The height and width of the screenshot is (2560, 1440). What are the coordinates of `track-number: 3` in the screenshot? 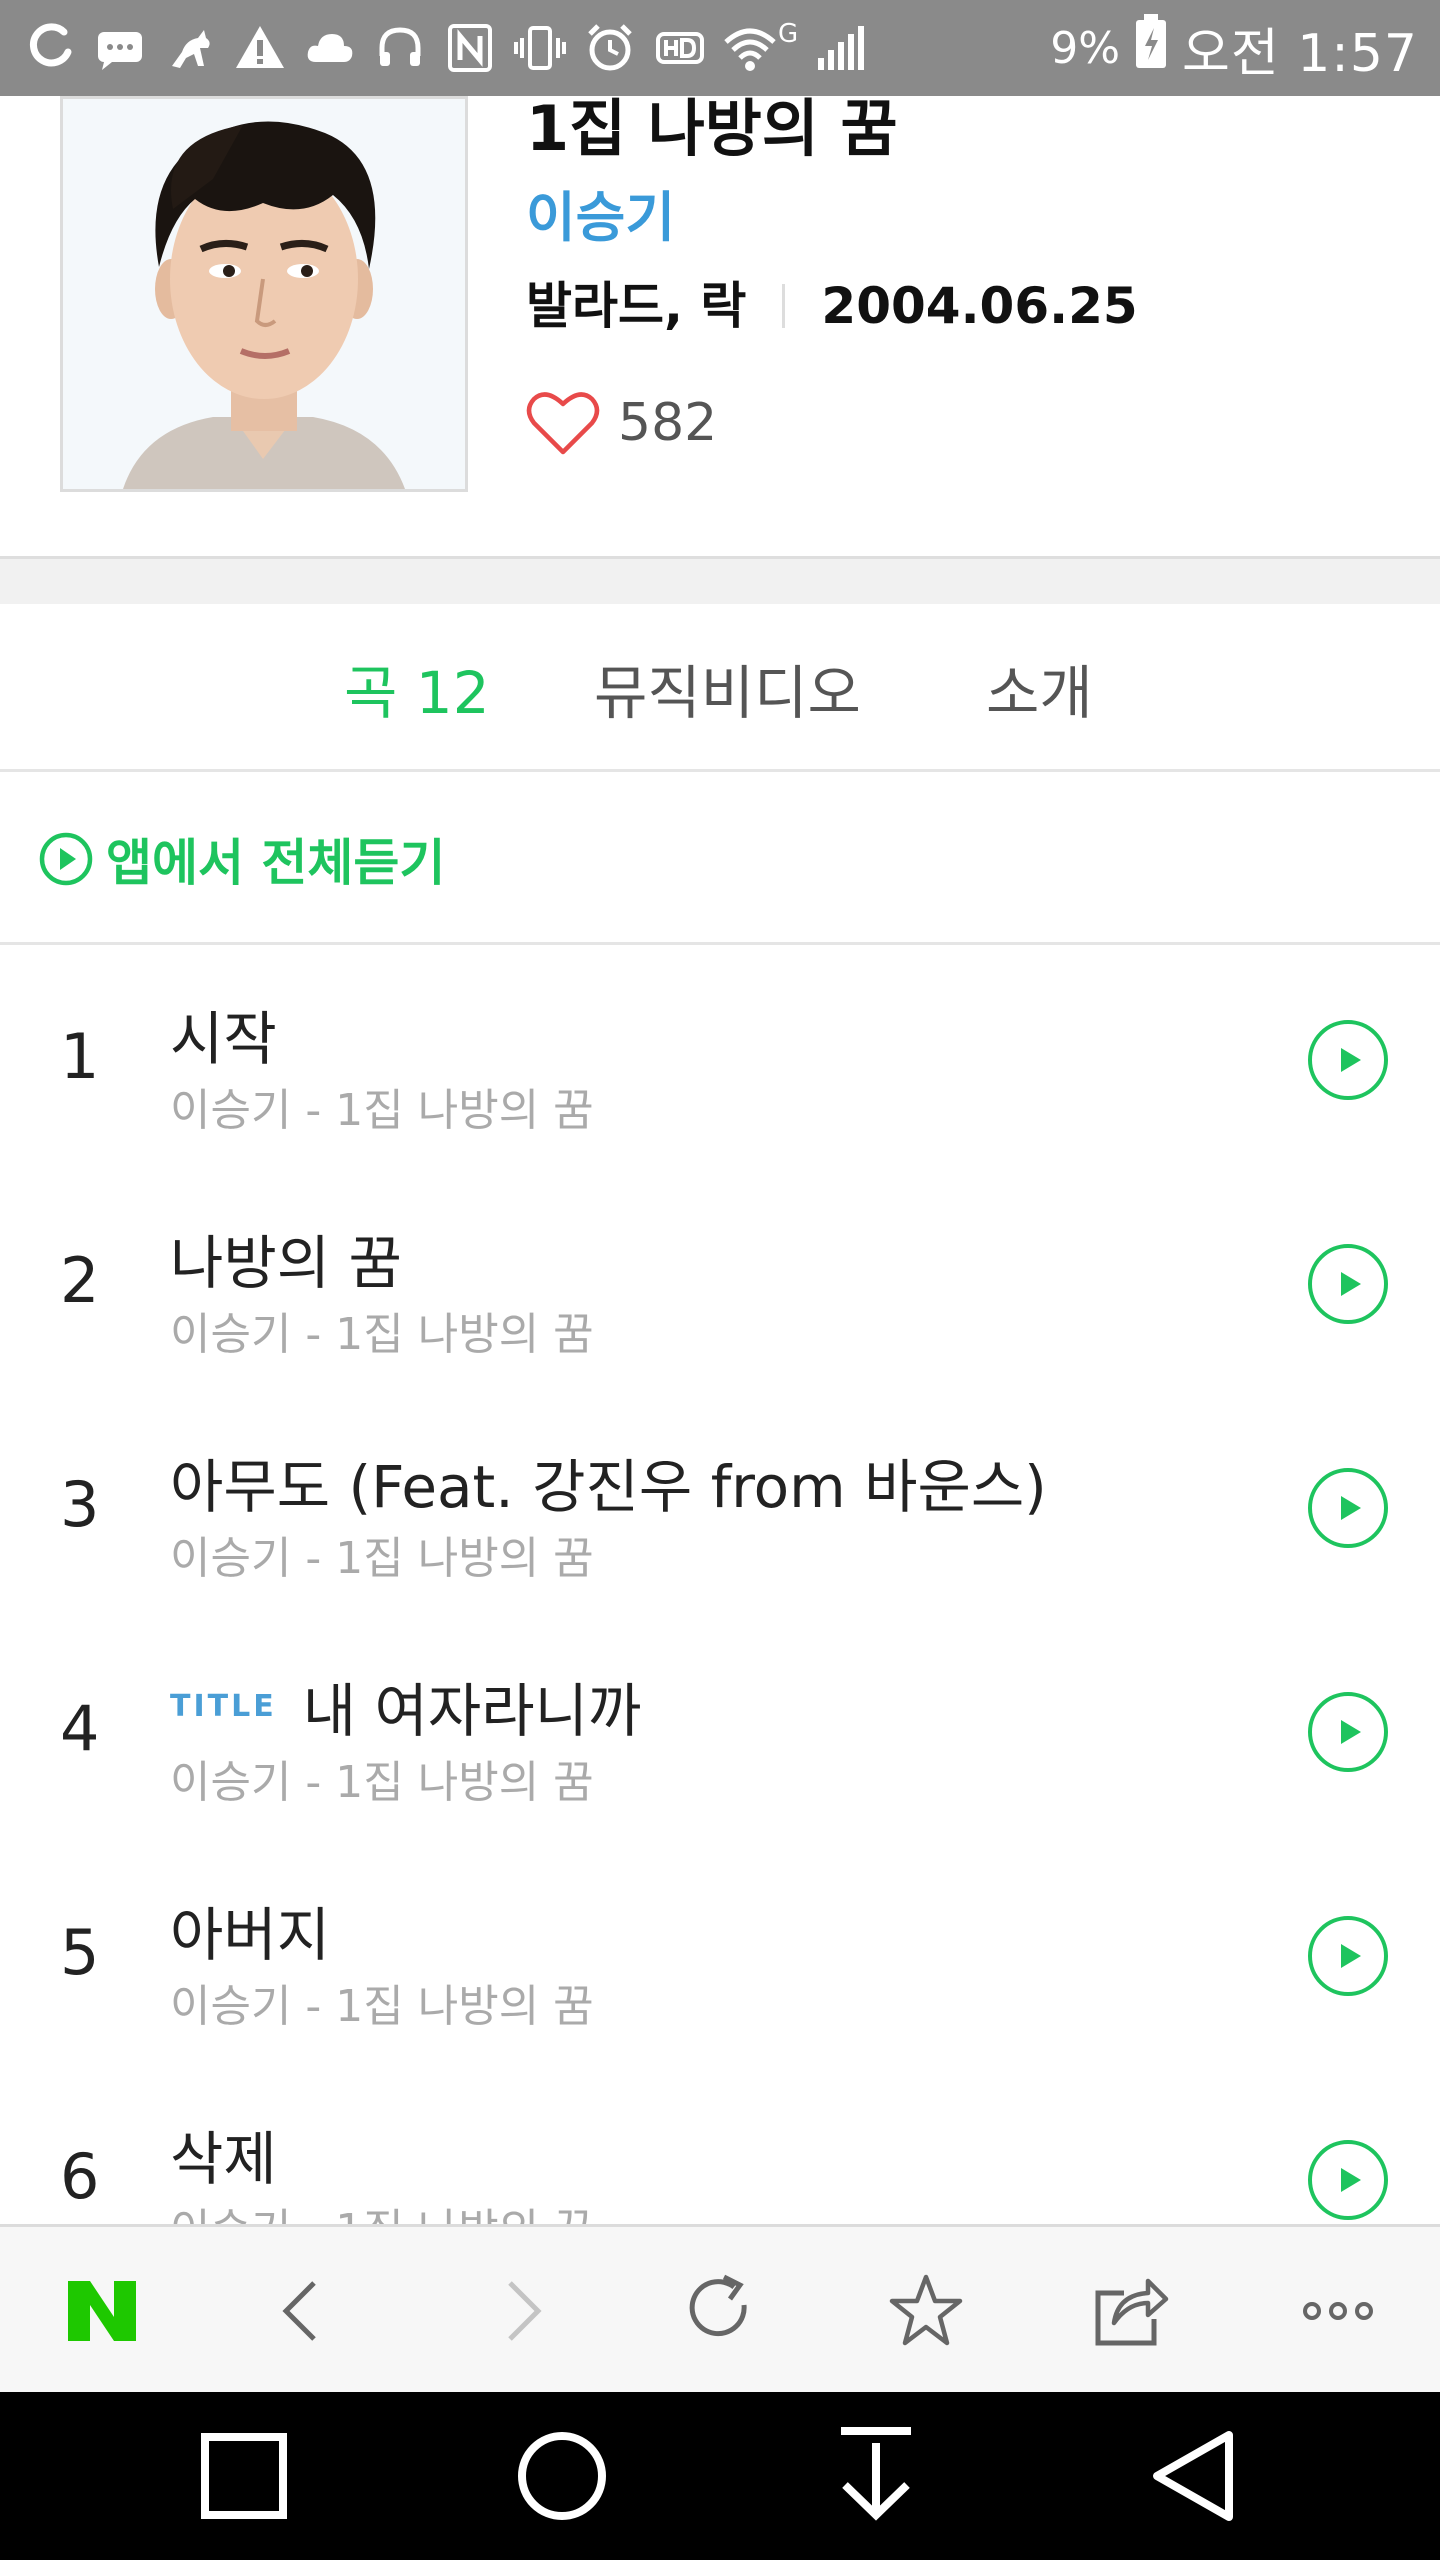 It's located at (80, 1504).